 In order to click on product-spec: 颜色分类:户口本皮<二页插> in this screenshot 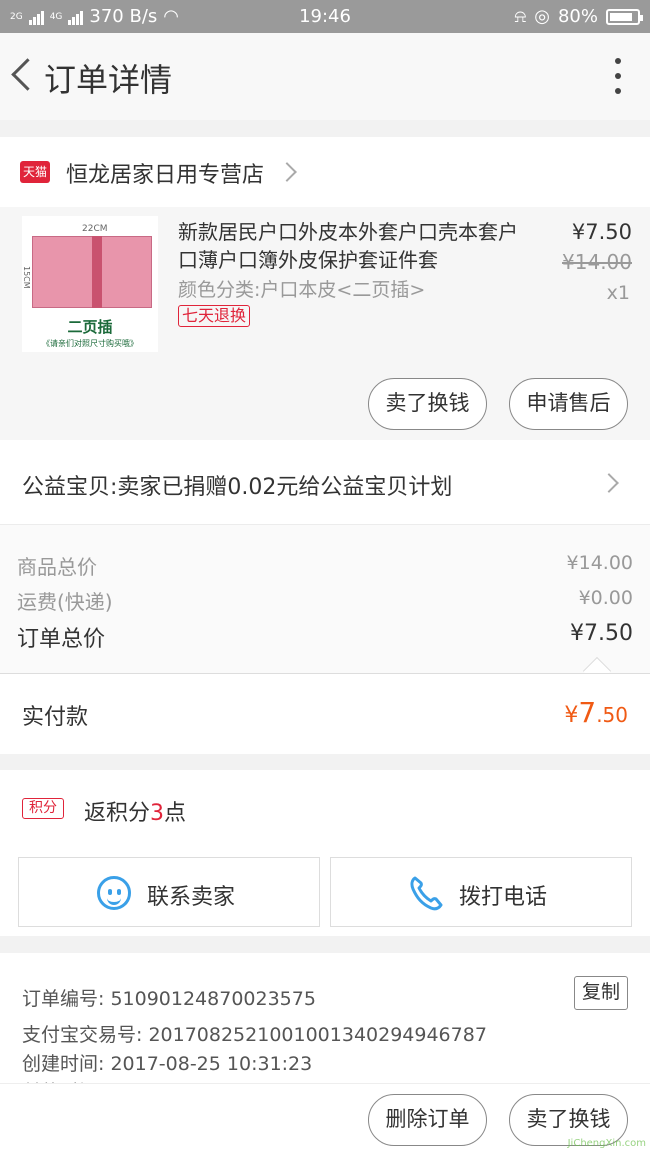, I will do `click(302, 290)`.